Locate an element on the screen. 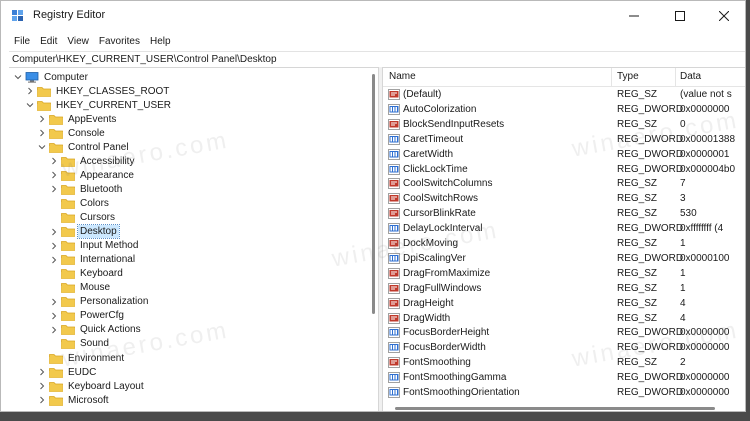 The image size is (750, 421). value-row-caretwidth: CaretWidth REG_DWORD 0x0000001 is located at coordinates (564, 155).